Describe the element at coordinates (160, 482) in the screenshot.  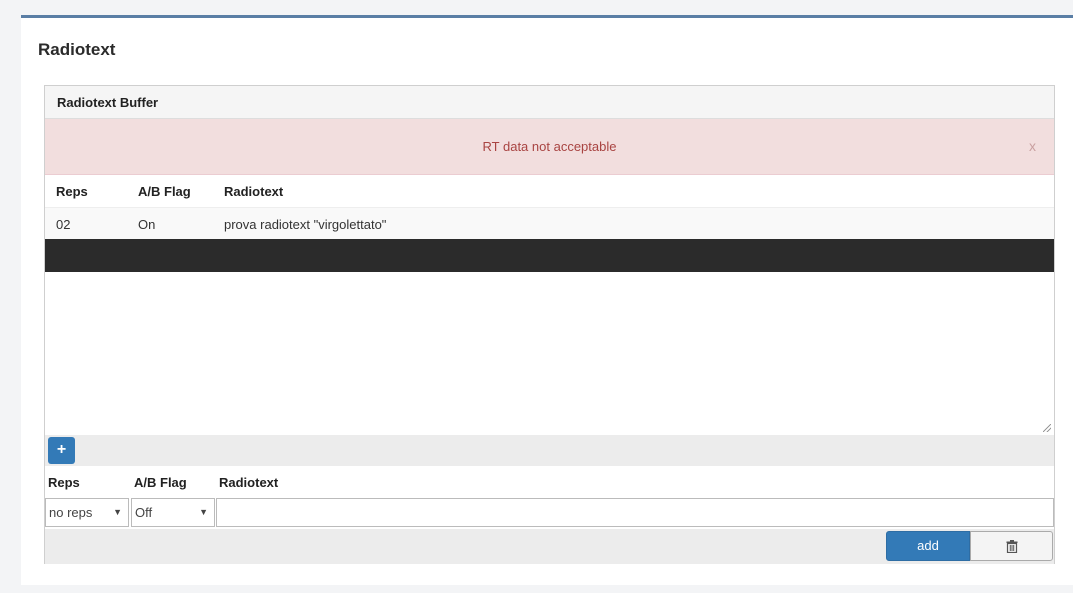
I see `form-label-ab-flag: A/B Flag` at that location.